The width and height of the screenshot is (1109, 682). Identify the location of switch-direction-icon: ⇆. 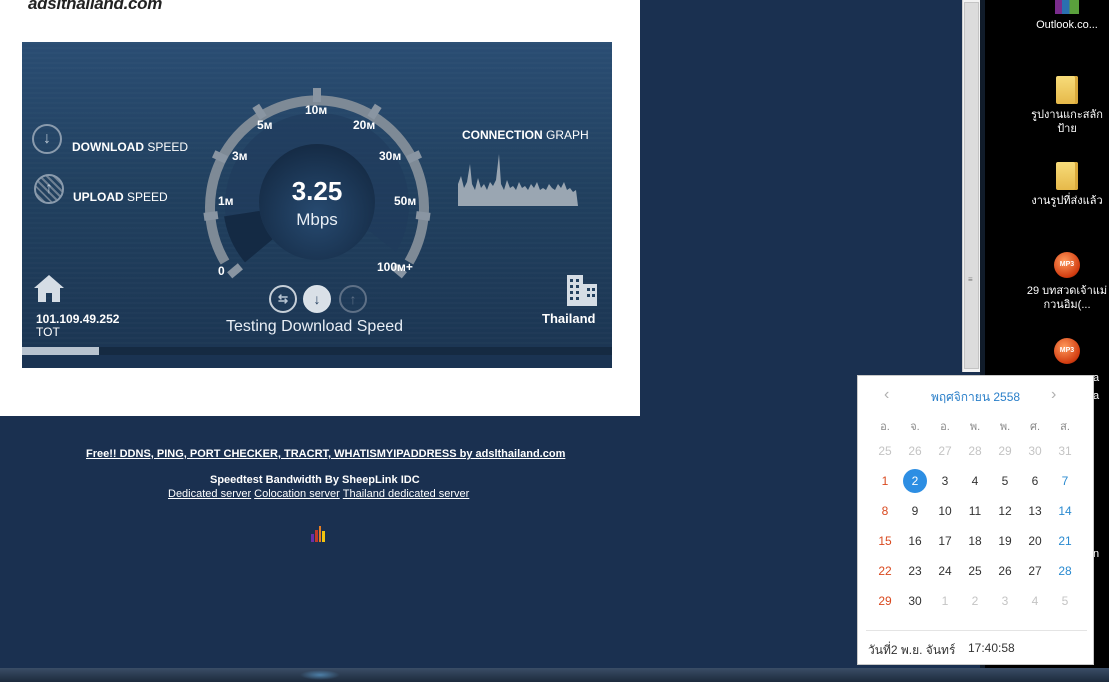
(283, 299).